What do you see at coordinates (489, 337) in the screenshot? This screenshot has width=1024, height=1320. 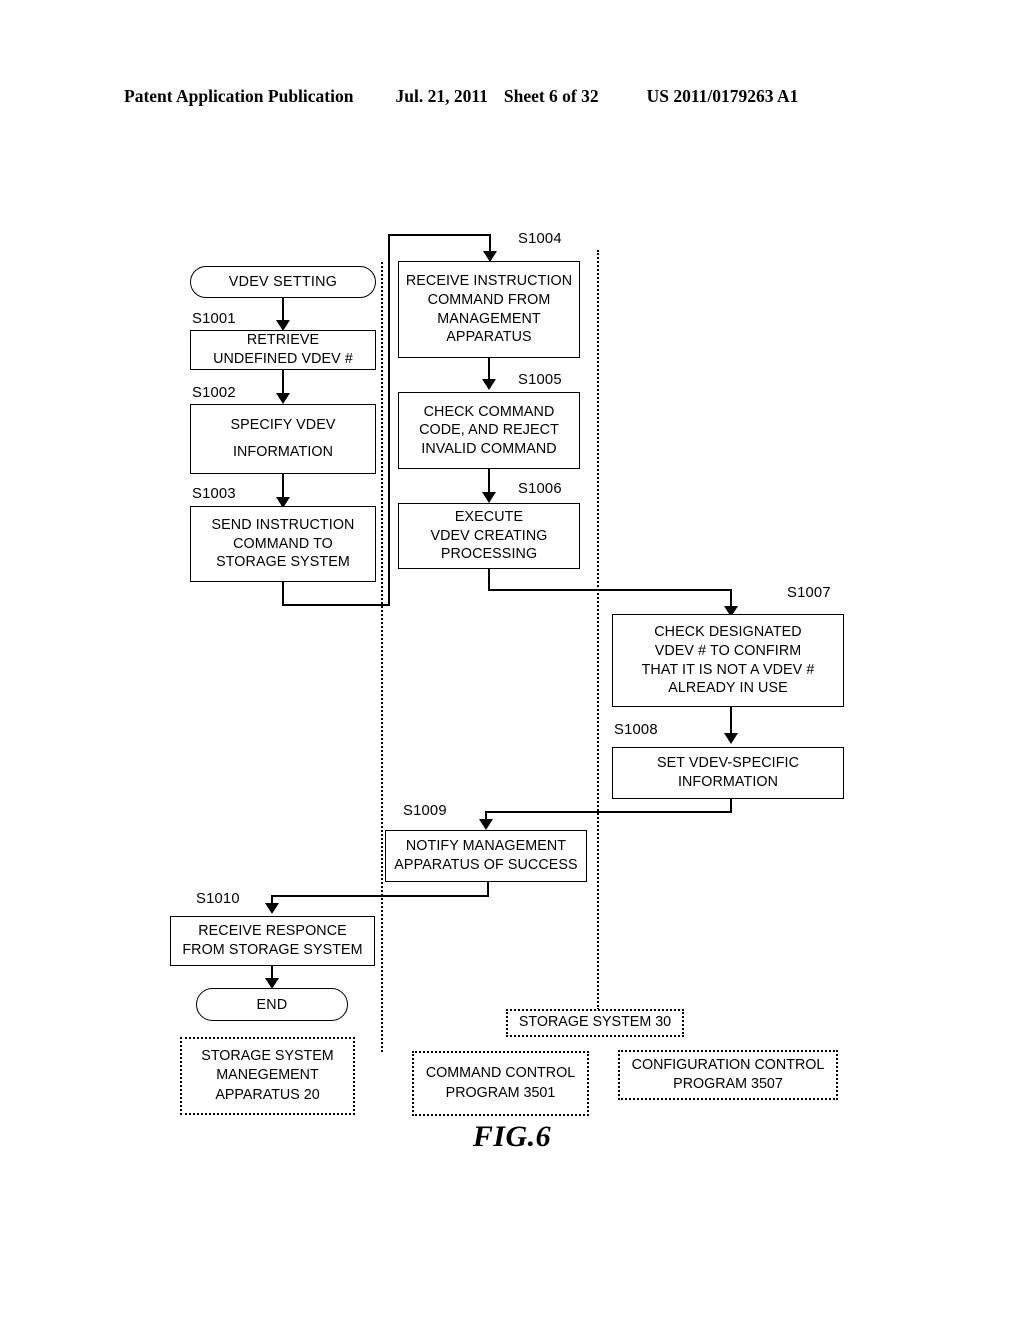 I see `step-s1004-line-4: APPARATUS` at bounding box center [489, 337].